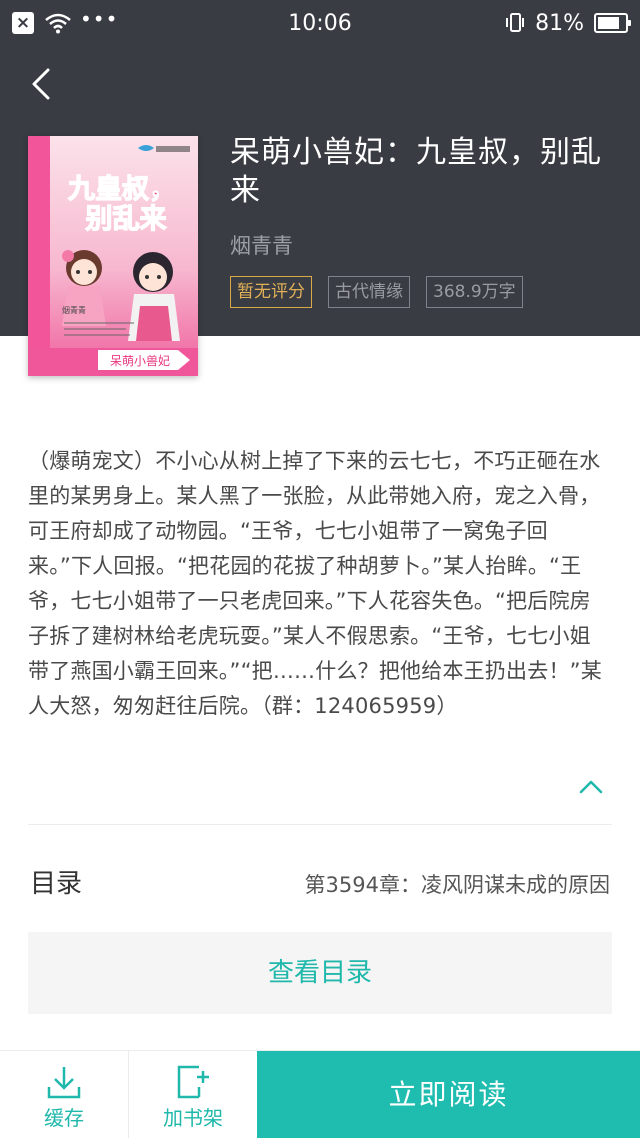 Image resolution: width=640 pixels, height=1138 pixels. I want to click on cover-subtitle-banner: 呆萌小兽妃, so click(144, 360).